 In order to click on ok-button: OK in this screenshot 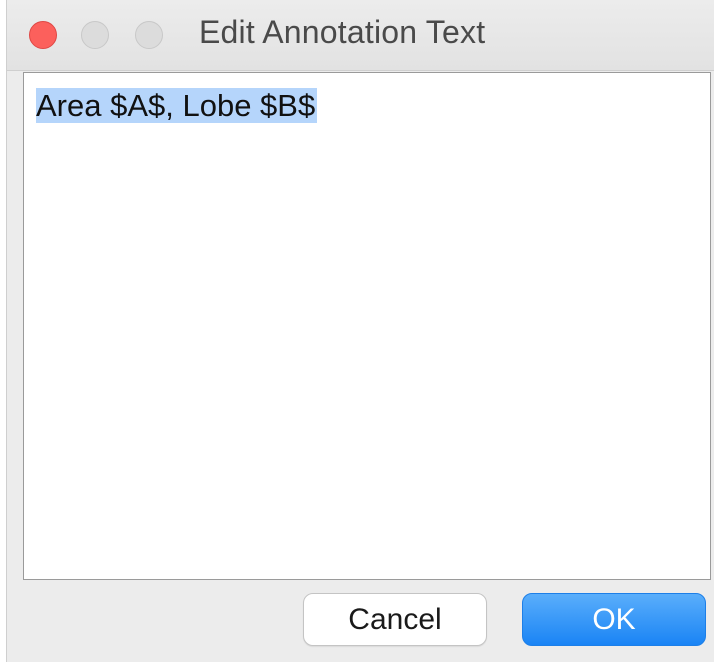, I will do `click(614, 619)`.